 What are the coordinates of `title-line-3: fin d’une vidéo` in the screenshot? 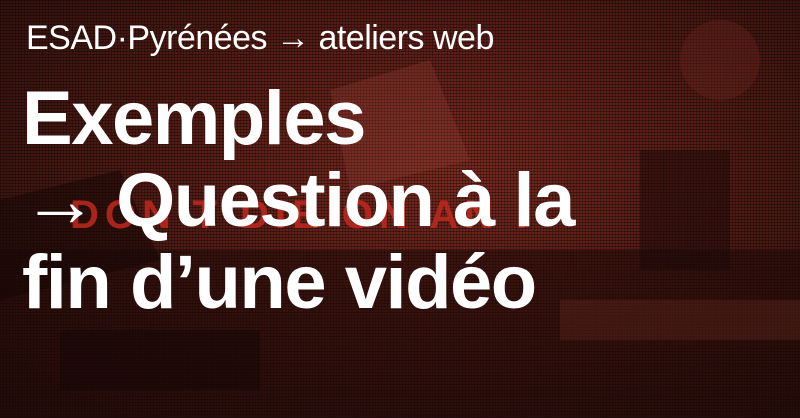 It's located at (279, 282).